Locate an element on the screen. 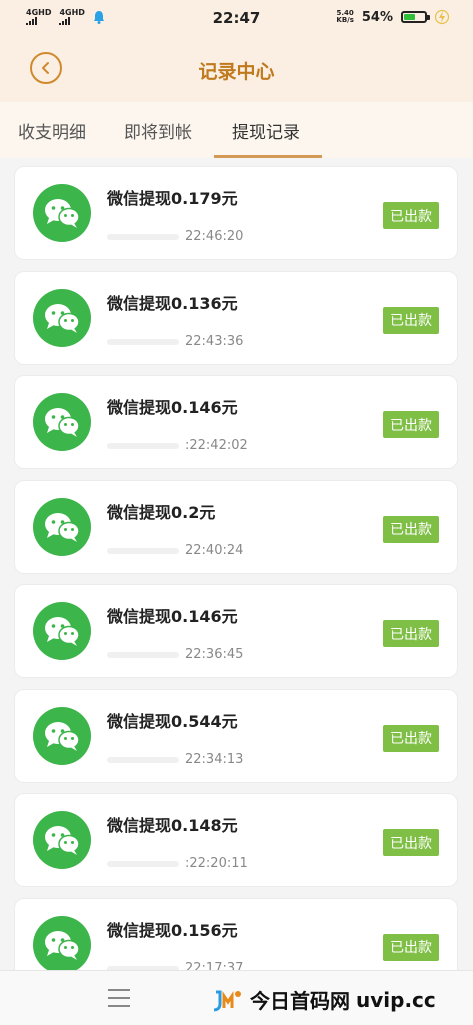 The width and height of the screenshot is (473, 1025). battery-percent: 54% is located at coordinates (377, 17).